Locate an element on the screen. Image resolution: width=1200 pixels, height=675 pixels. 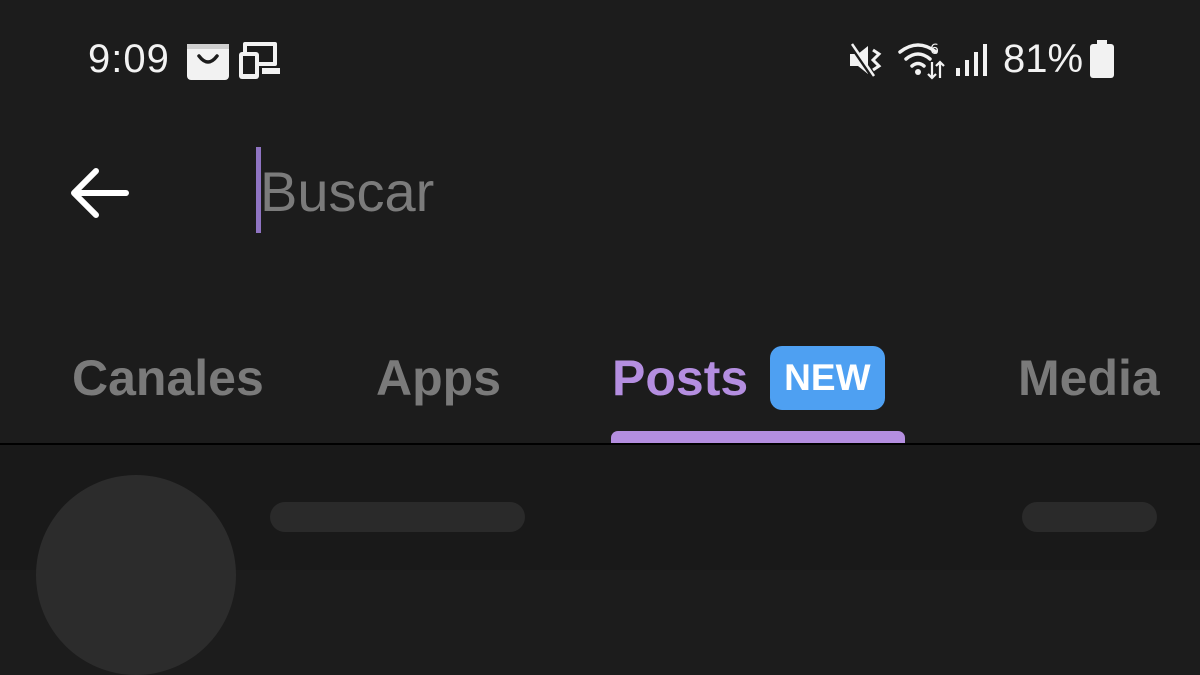
tab-canales: Canales is located at coordinates (168, 378).